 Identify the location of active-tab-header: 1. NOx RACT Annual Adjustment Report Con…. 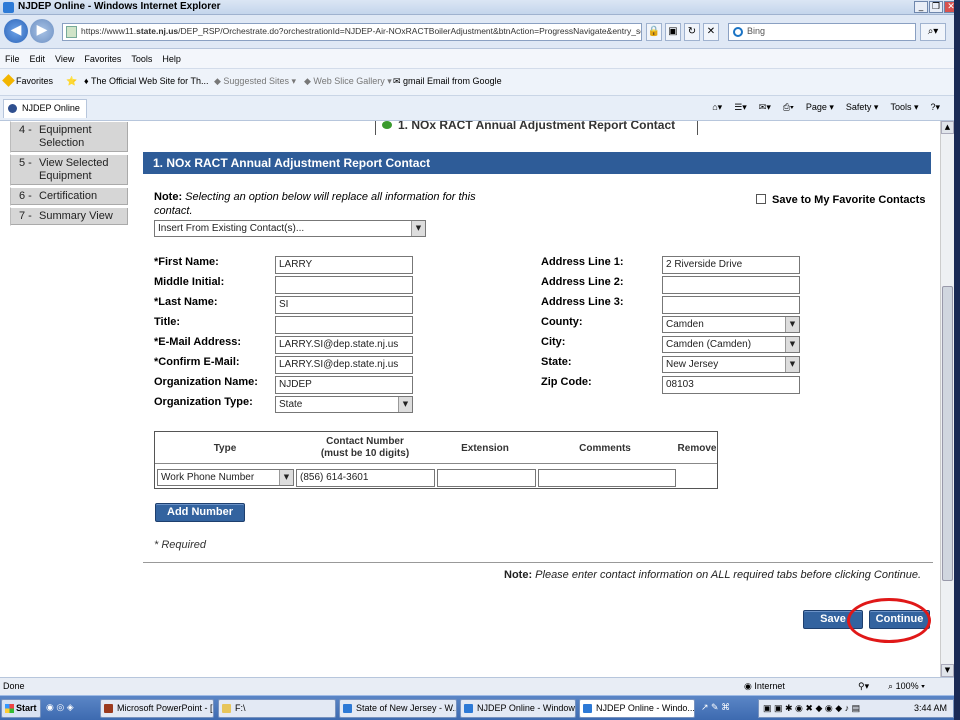
(536, 128).